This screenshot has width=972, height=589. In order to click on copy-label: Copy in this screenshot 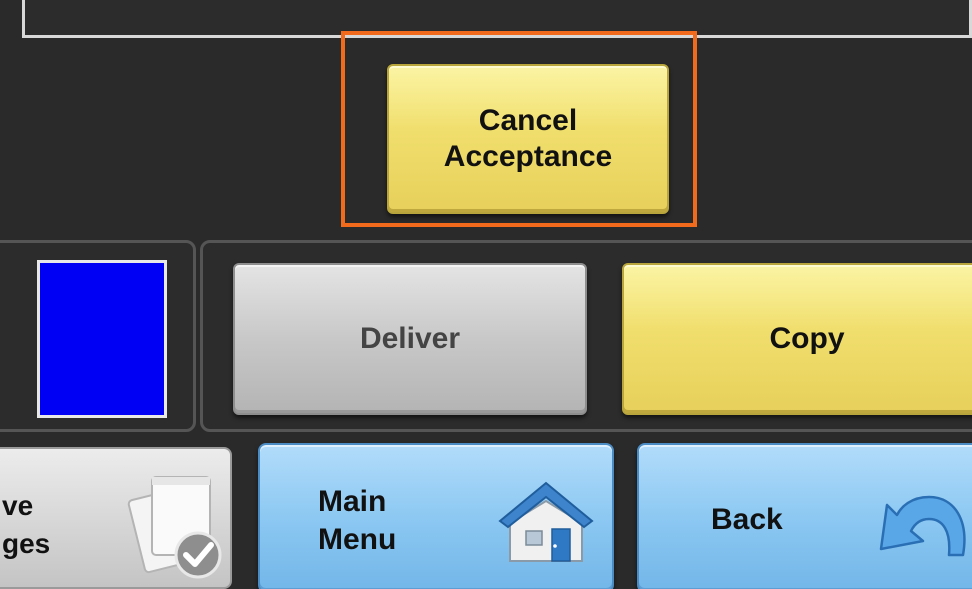, I will do `click(807, 338)`.